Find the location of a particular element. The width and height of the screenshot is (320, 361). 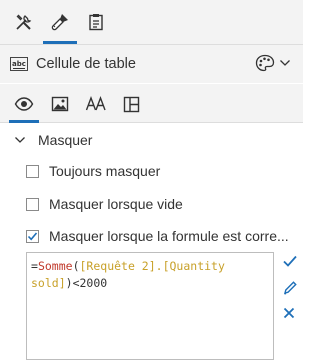

data-tab is located at coordinates (96, 22).